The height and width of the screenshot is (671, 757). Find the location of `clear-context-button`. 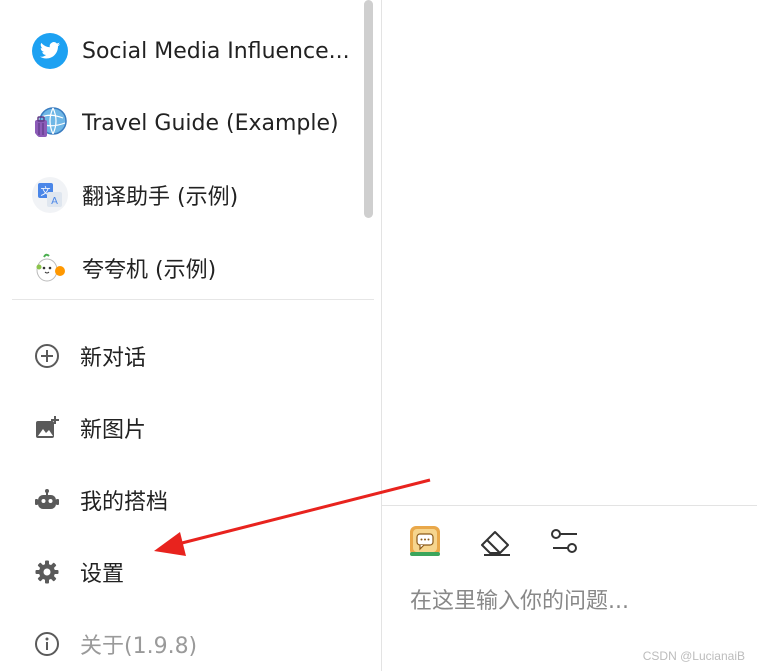

clear-context-button is located at coordinates (495, 541).